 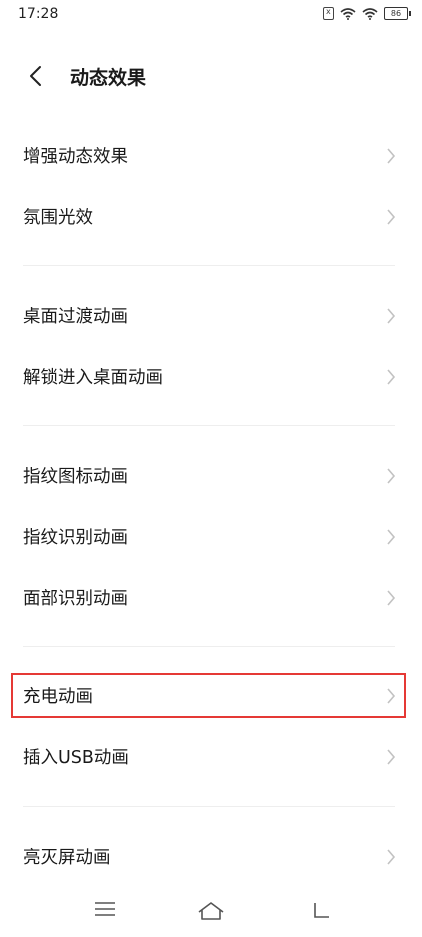 I want to click on menu-item-label: 解锁进入桌面动画, so click(x=93, y=378).